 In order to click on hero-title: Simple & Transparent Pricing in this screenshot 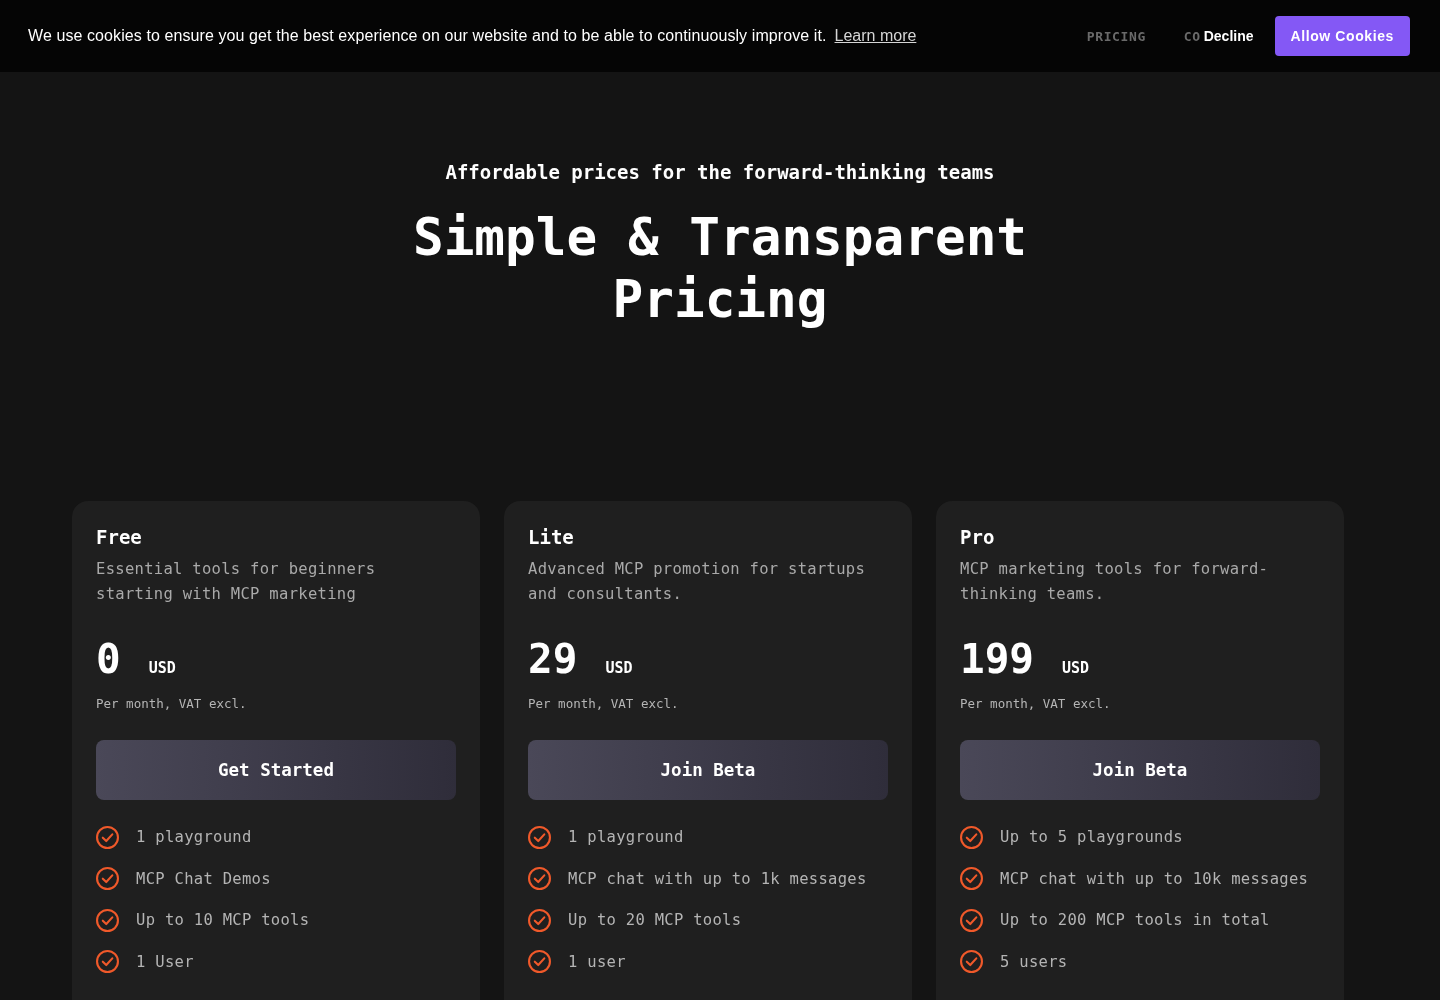, I will do `click(720, 269)`.